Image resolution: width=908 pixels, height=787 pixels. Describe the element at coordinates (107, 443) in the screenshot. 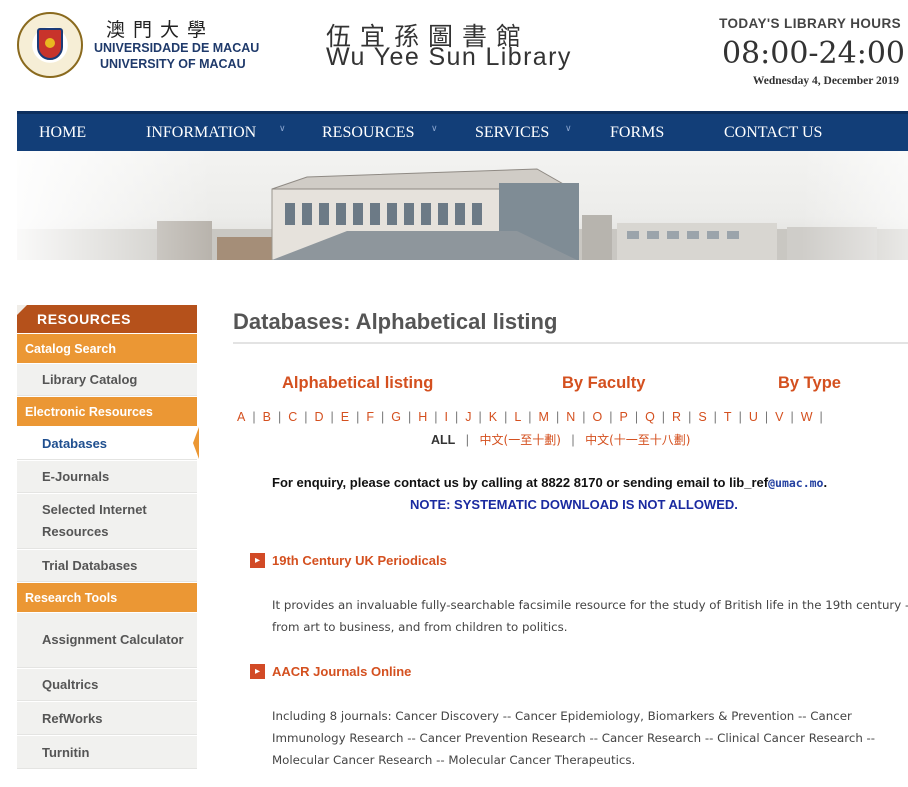

I see `sidebar-item-databases: Databases` at that location.